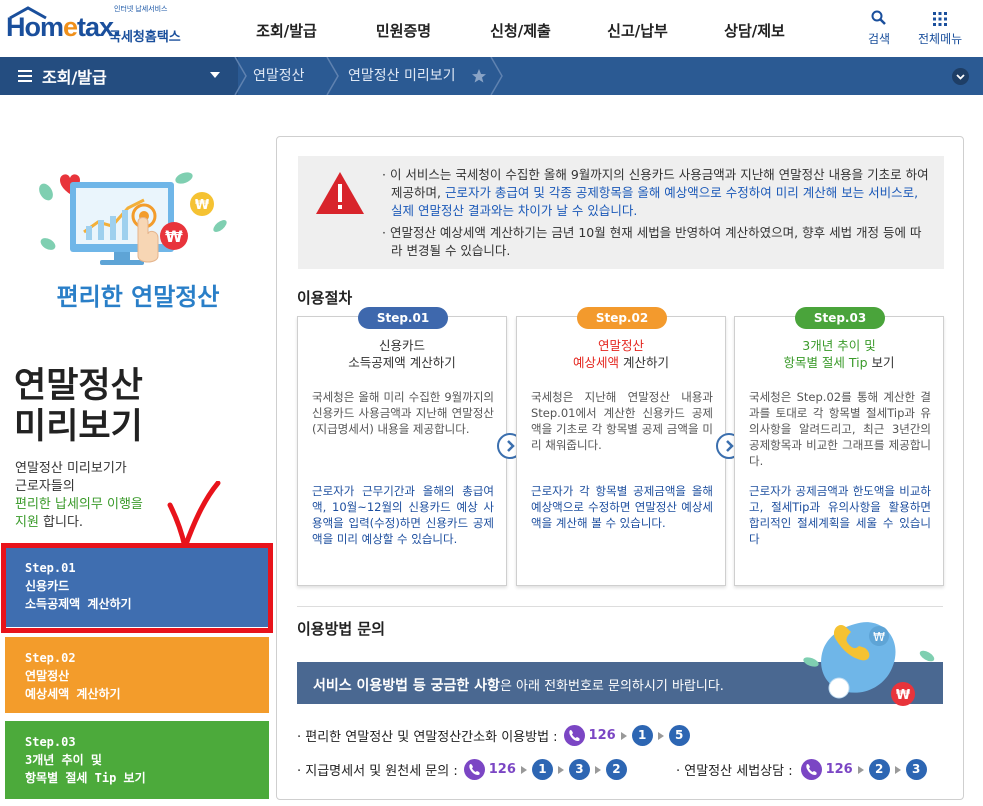 The image size is (983, 806). Describe the element at coordinates (119, 76) in the screenshot. I see `menu-category-dropdown: 조회/발급` at that location.